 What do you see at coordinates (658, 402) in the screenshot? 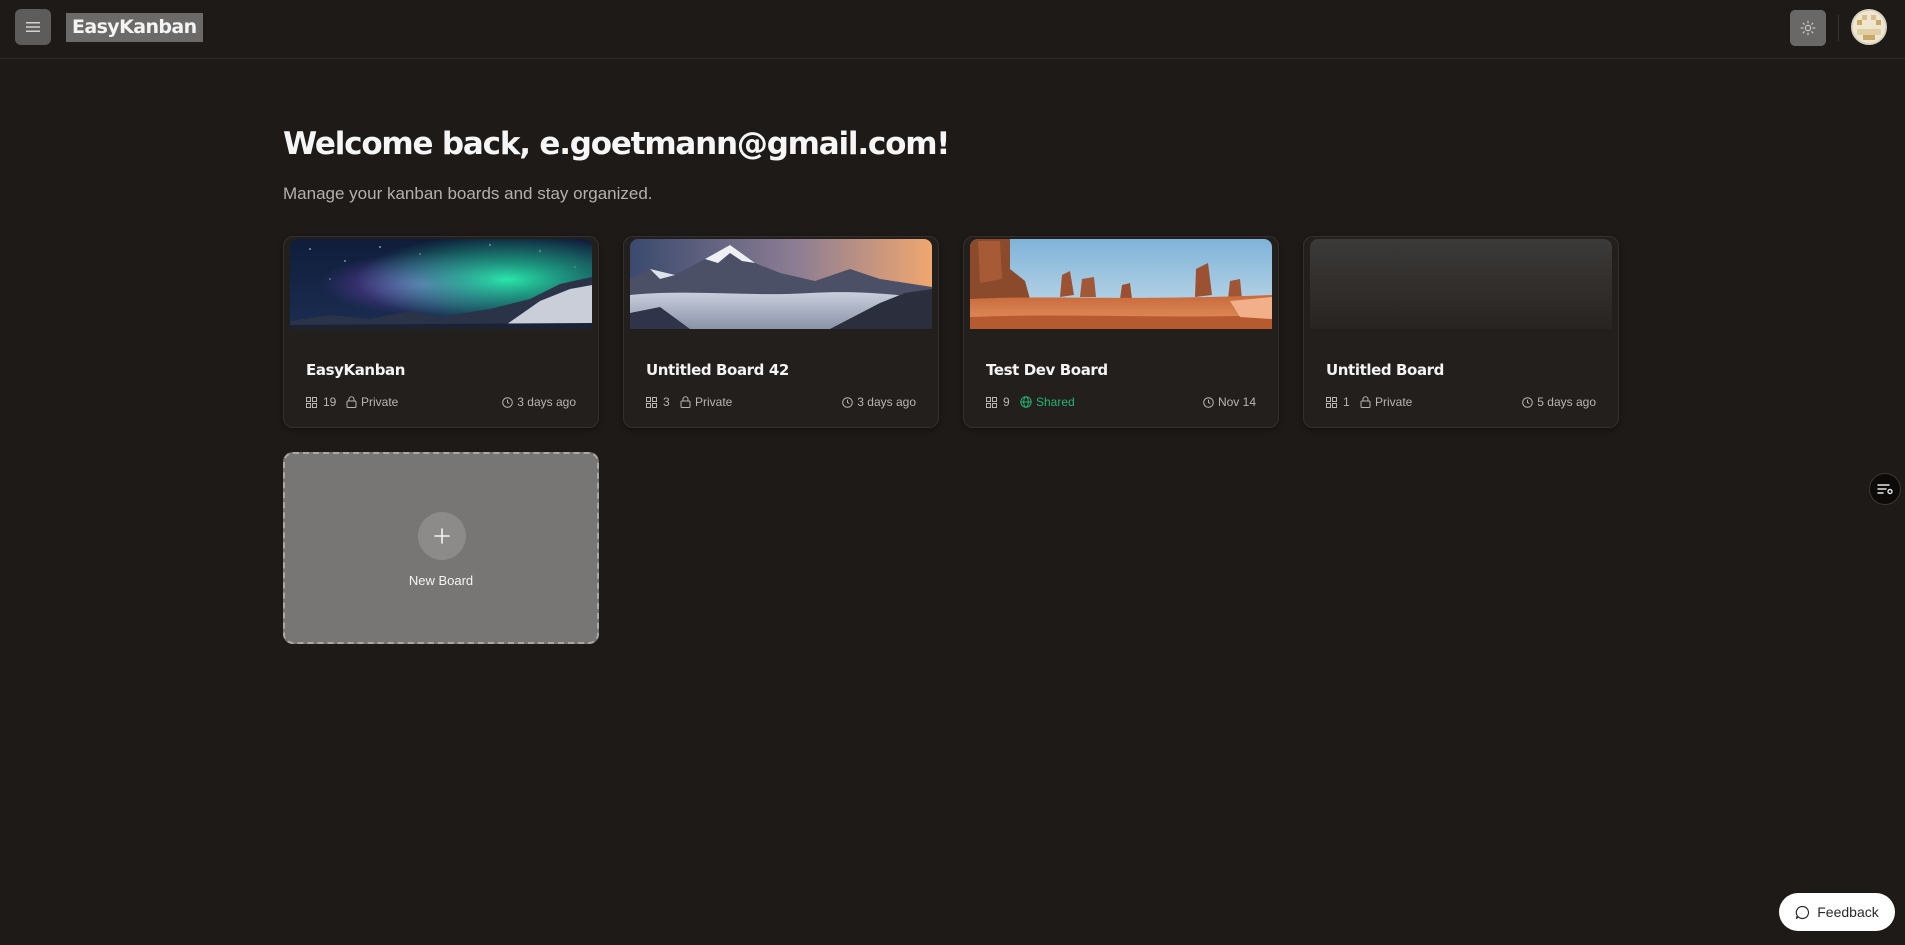
I see `task-count: 3` at bounding box center [658, 402].